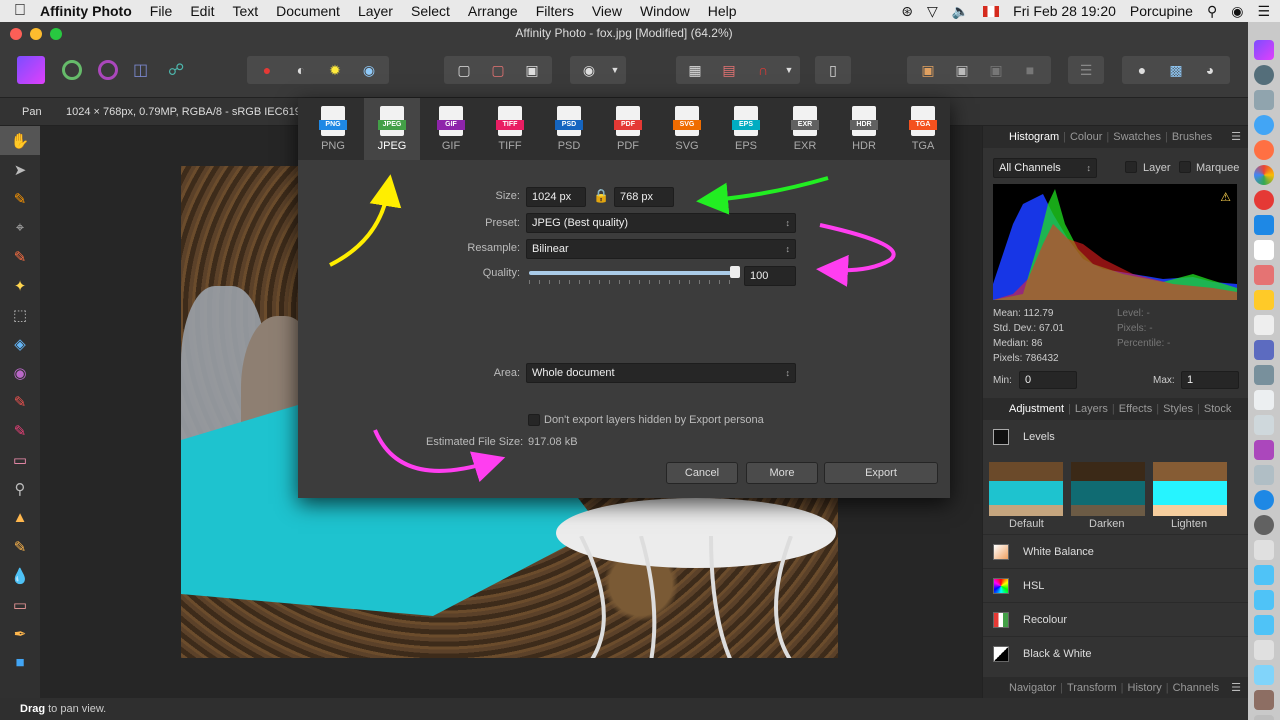 The width and height of the screenshot is (1280, 720). What do you see at coordinates (661, 223) in the screenshot?
I see `preset-select: JPEG (Best quality)` at bounding box center [661, 223].